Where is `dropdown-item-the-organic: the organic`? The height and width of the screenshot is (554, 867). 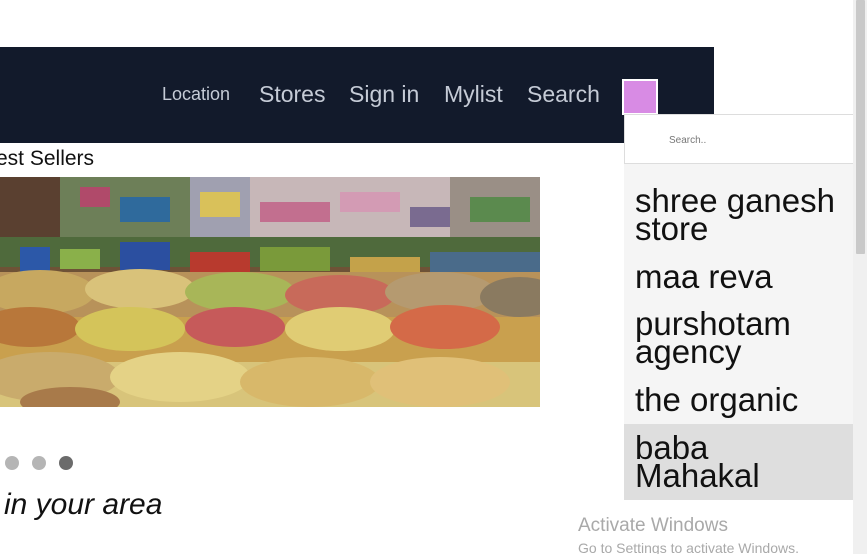 dropdown-item-the-organic: the organic is located at coordinates (739, 399).